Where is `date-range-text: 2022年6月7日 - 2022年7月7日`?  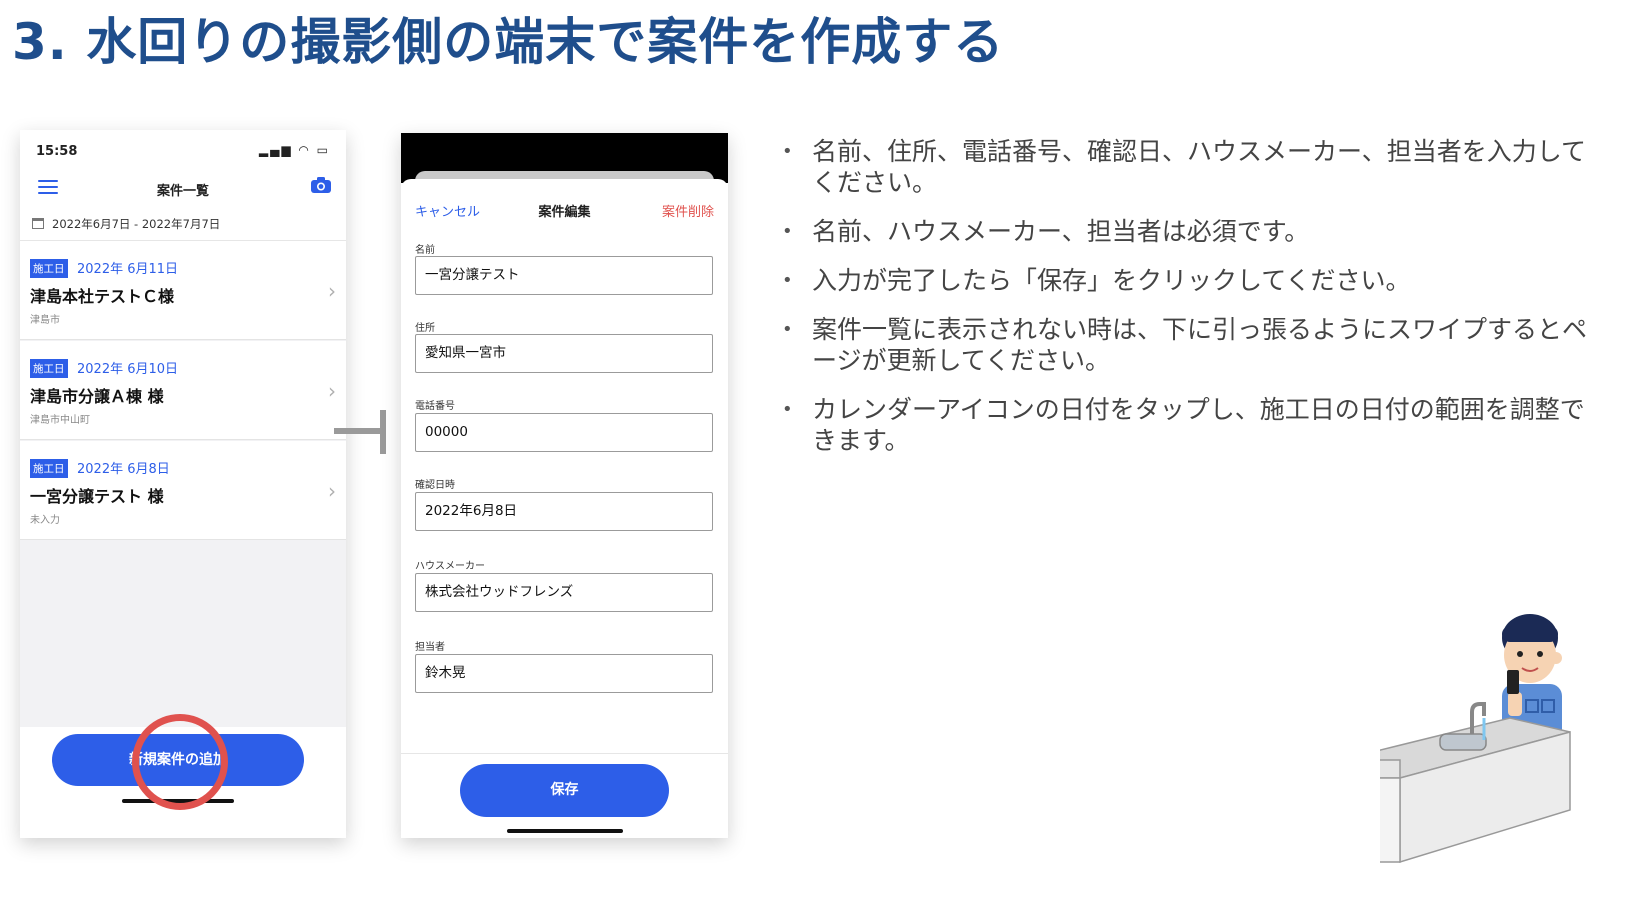
date-range-text: 2022年6月7日 - 2022年7月7日 is located at coordinates (136, 224).